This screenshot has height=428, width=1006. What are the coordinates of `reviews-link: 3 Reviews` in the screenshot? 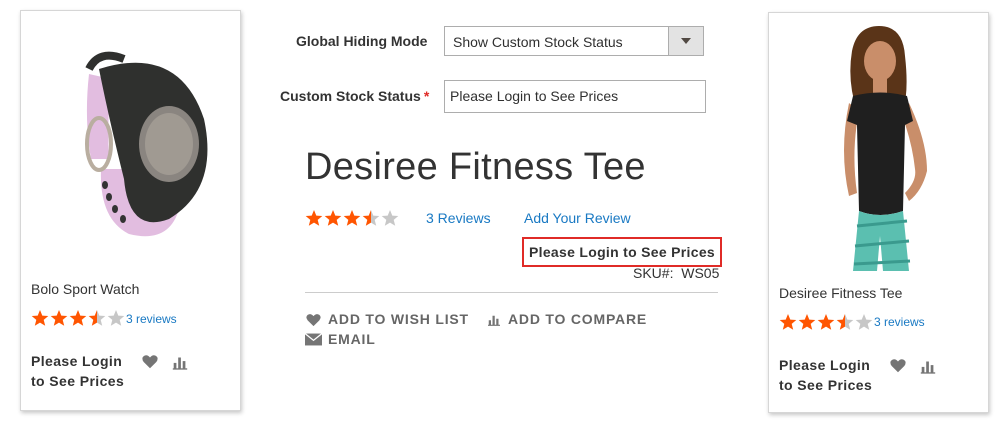 It's located at (458, 218).